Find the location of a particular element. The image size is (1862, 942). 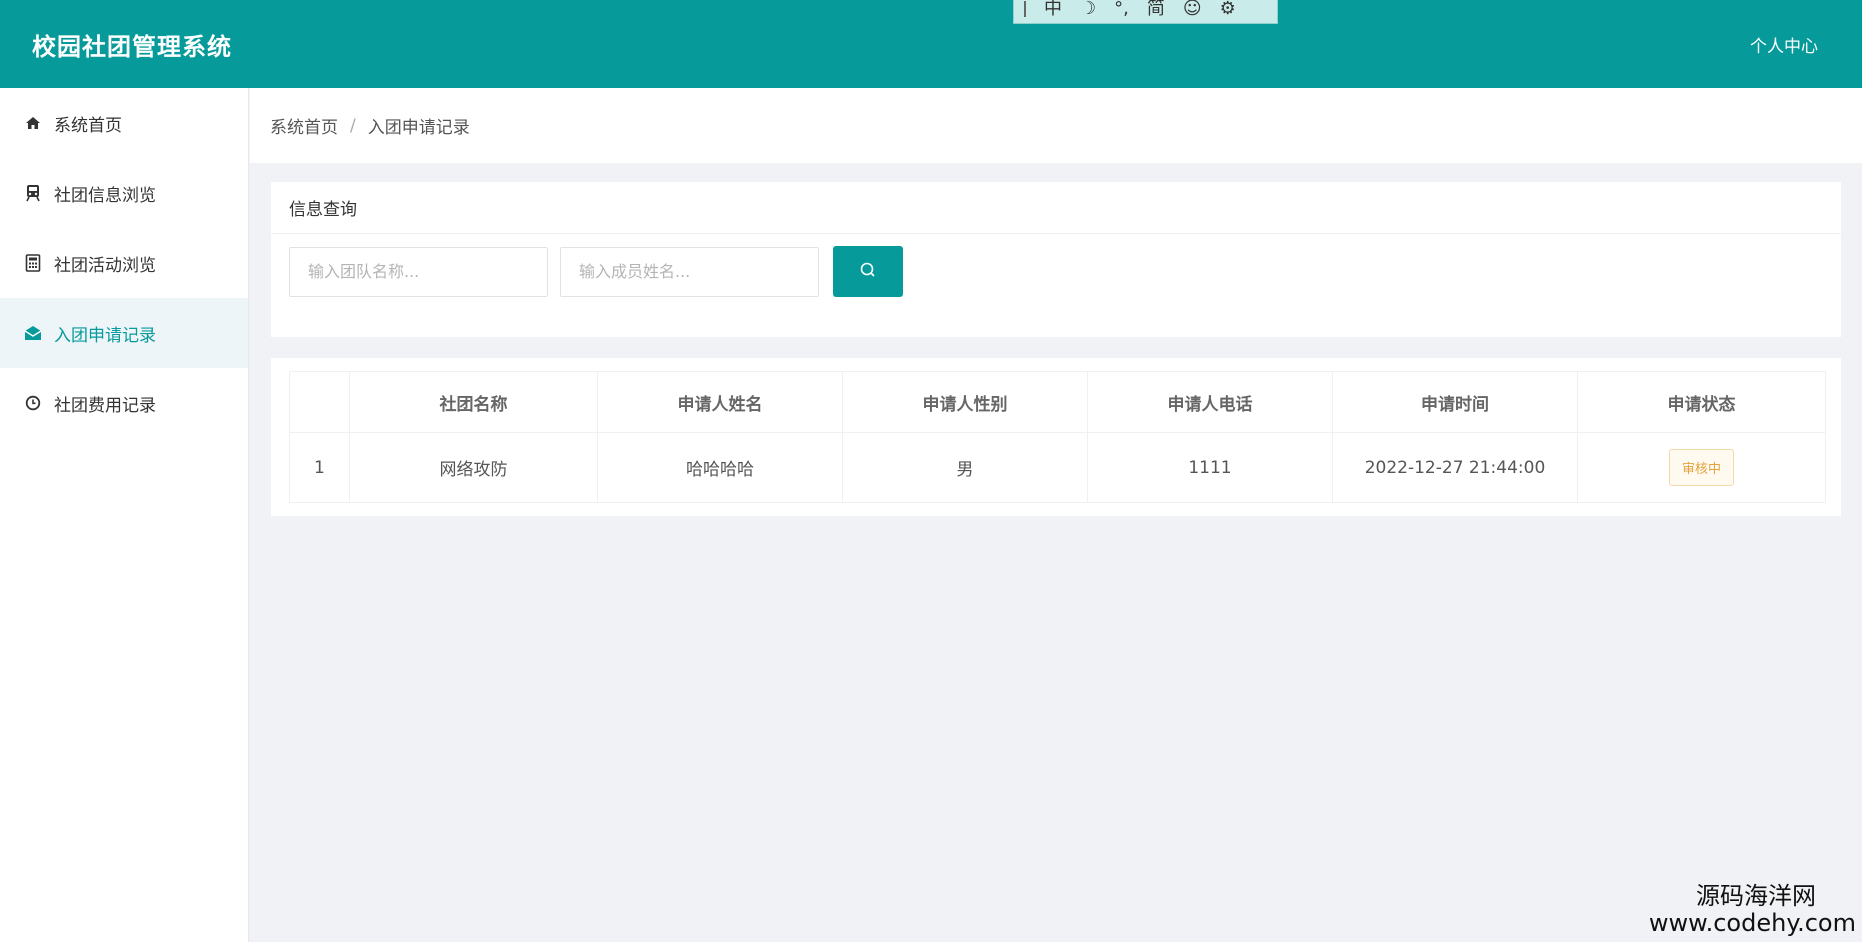

breadcrumb-home: 系统首页 is located at coordinates (304, 125).